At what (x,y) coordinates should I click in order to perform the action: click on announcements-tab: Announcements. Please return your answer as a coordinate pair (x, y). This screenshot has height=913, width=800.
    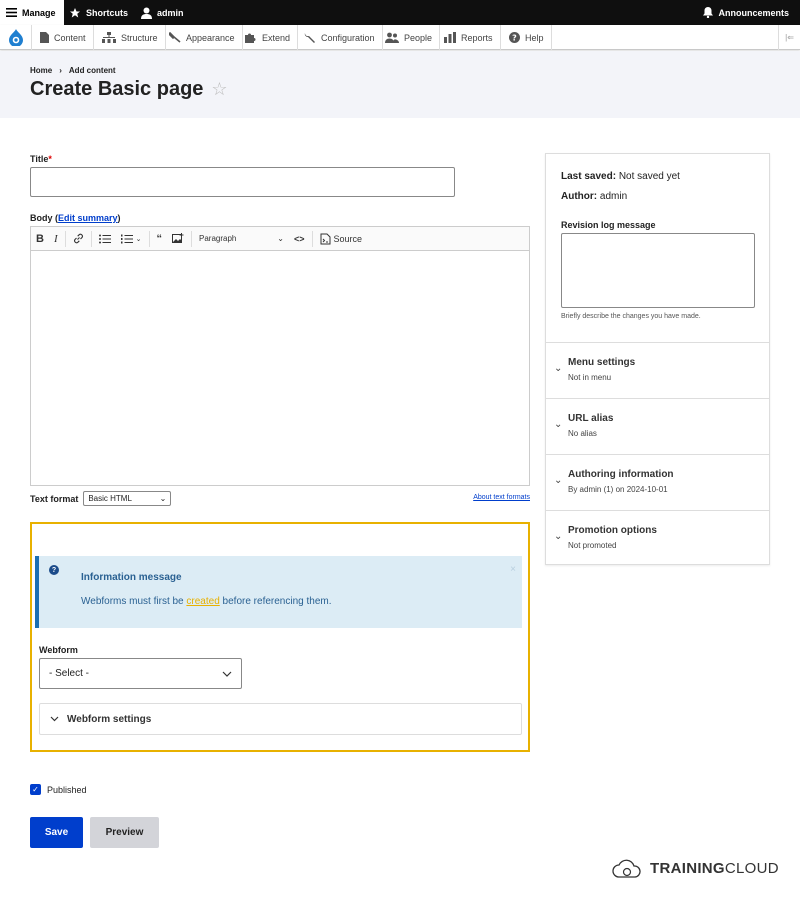
    Looking at the image, I should click on (746, 12).